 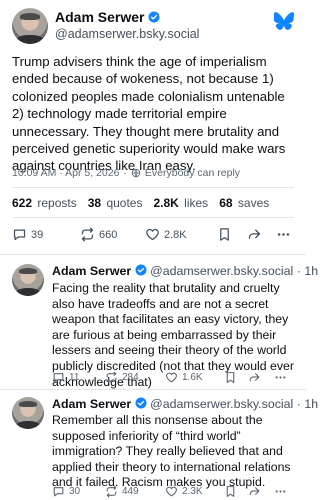 What do you see at coordinates (196, 203) in the screenshot?
I see `likes-label: likes` at bounding box center [196, 203].